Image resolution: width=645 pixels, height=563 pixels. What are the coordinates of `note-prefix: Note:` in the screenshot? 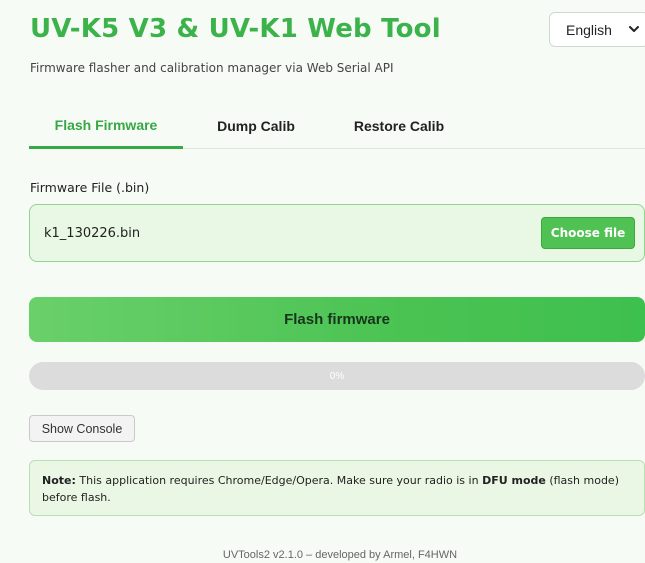 It's located at (59, 480).